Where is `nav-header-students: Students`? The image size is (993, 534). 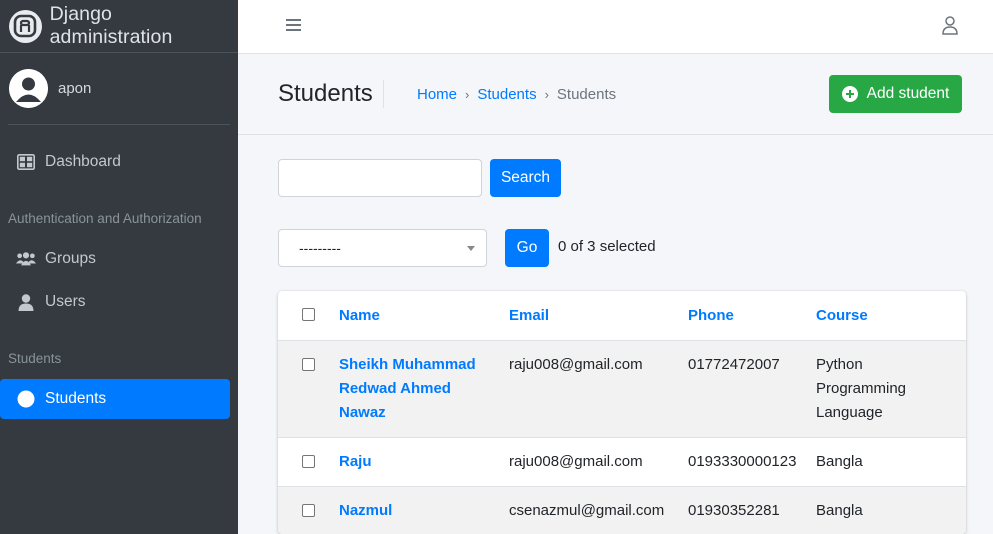 nav-header-students: Students is located at coordinates (35, 358).